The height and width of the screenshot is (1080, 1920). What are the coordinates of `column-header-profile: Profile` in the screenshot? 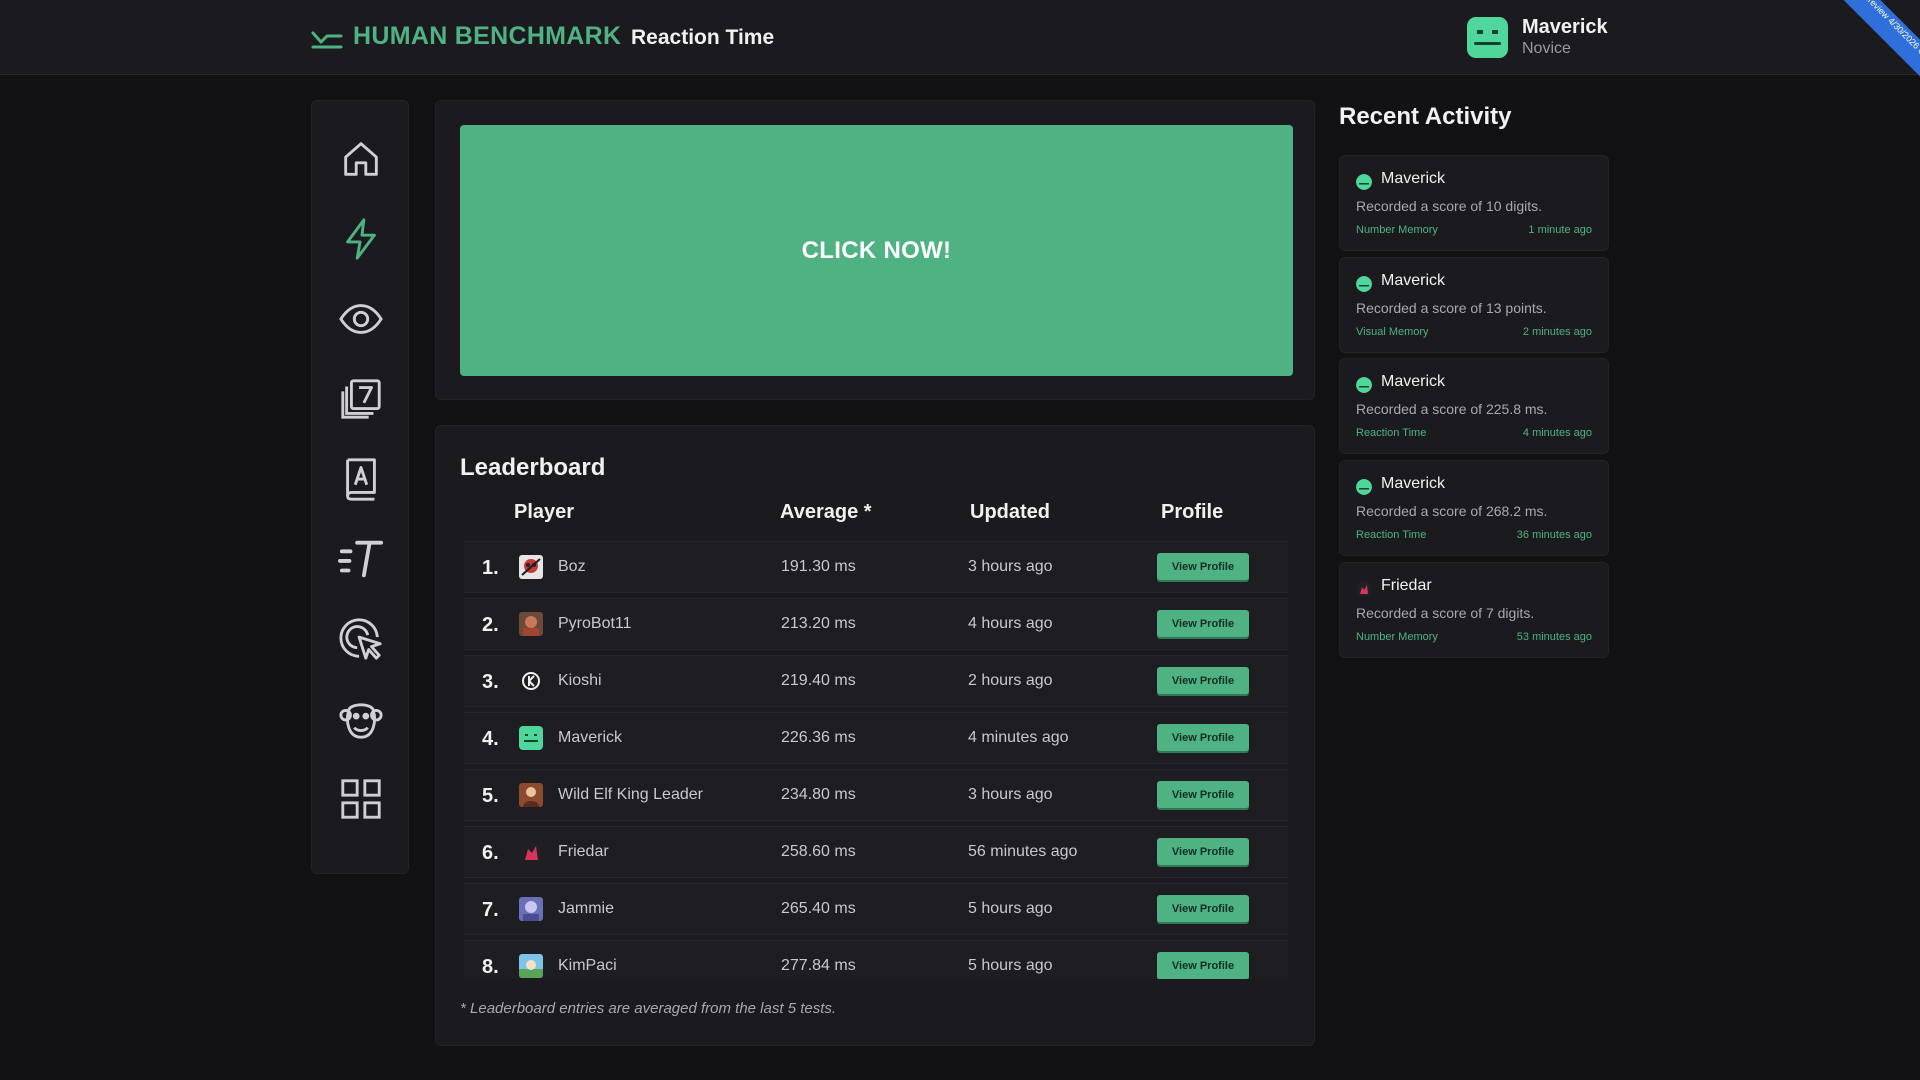 It's located at (1192, 512).